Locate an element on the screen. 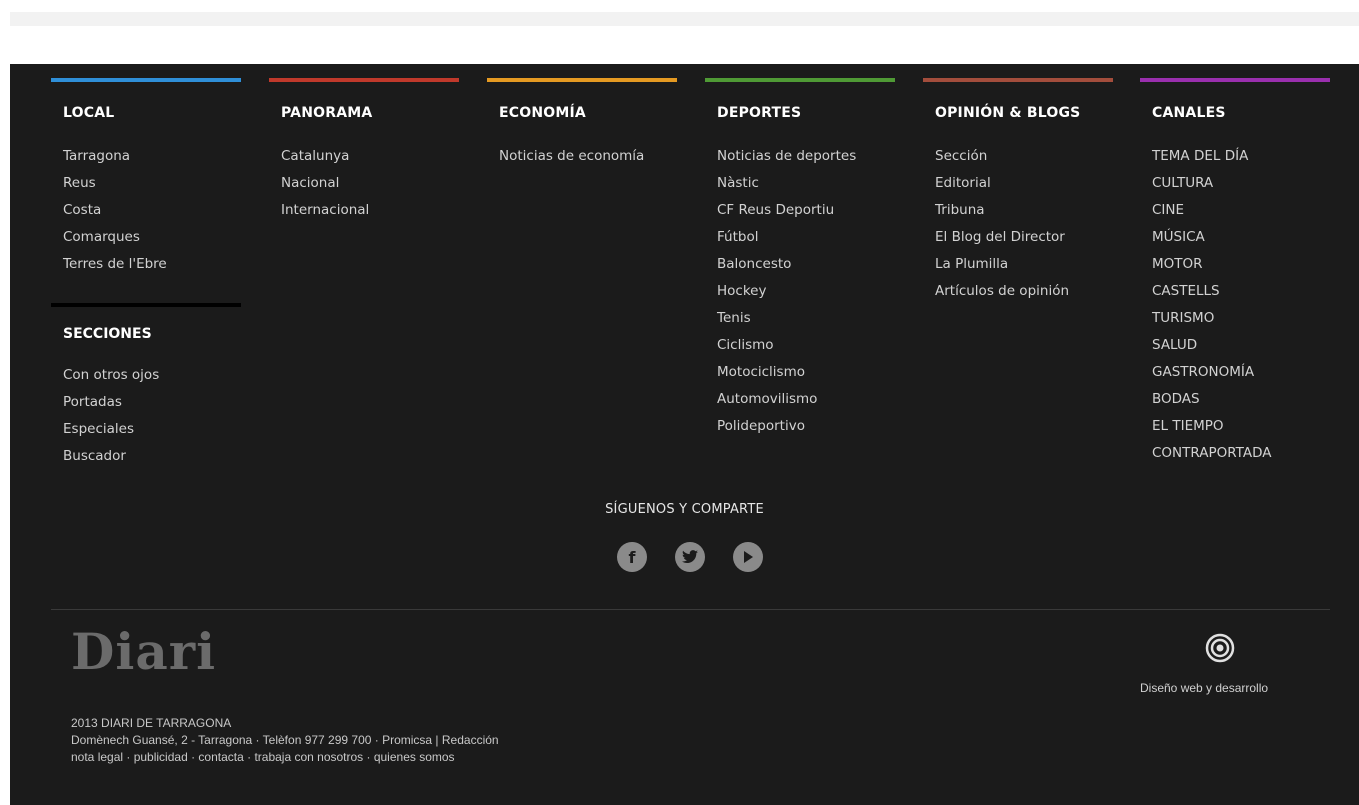 This screenshot has height=805, width=1359. column-heading: PANORAMA is located at coordinates (370, 113).